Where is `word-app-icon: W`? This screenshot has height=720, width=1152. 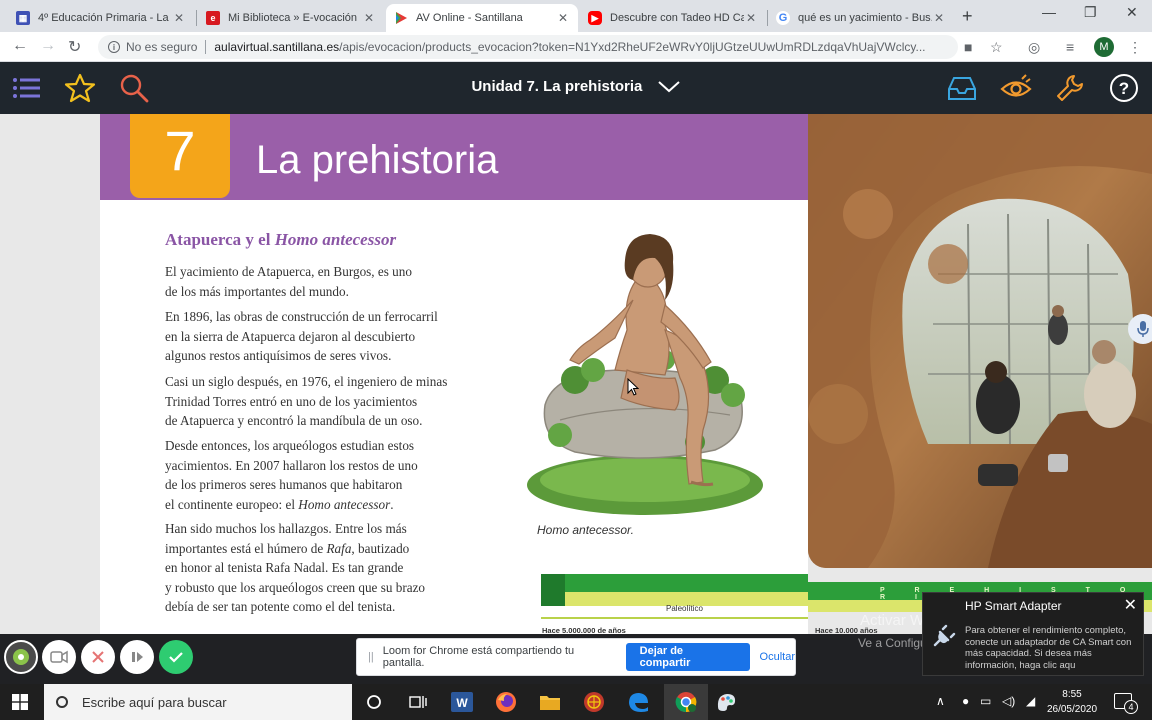
word-app-icon: W is located at coordinates (462, 702).